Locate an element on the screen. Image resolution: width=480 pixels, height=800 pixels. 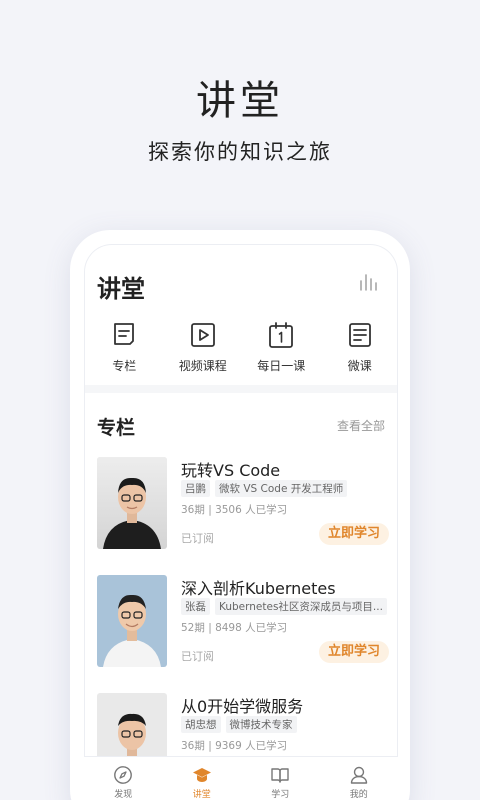
nav-label: 讲堂 is located at coordinates (201, 795).